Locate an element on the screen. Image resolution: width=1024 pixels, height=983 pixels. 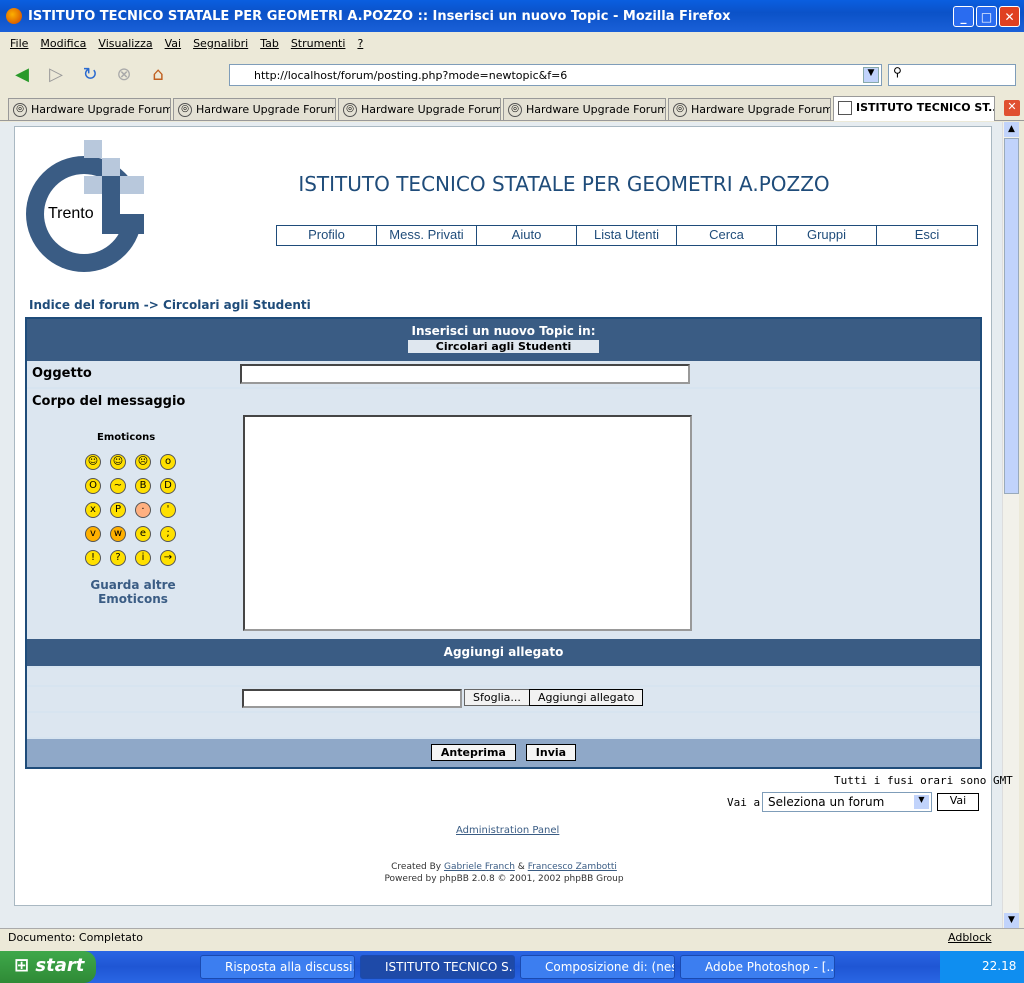
menu-go: Vai is located at coordinates (173, 43).